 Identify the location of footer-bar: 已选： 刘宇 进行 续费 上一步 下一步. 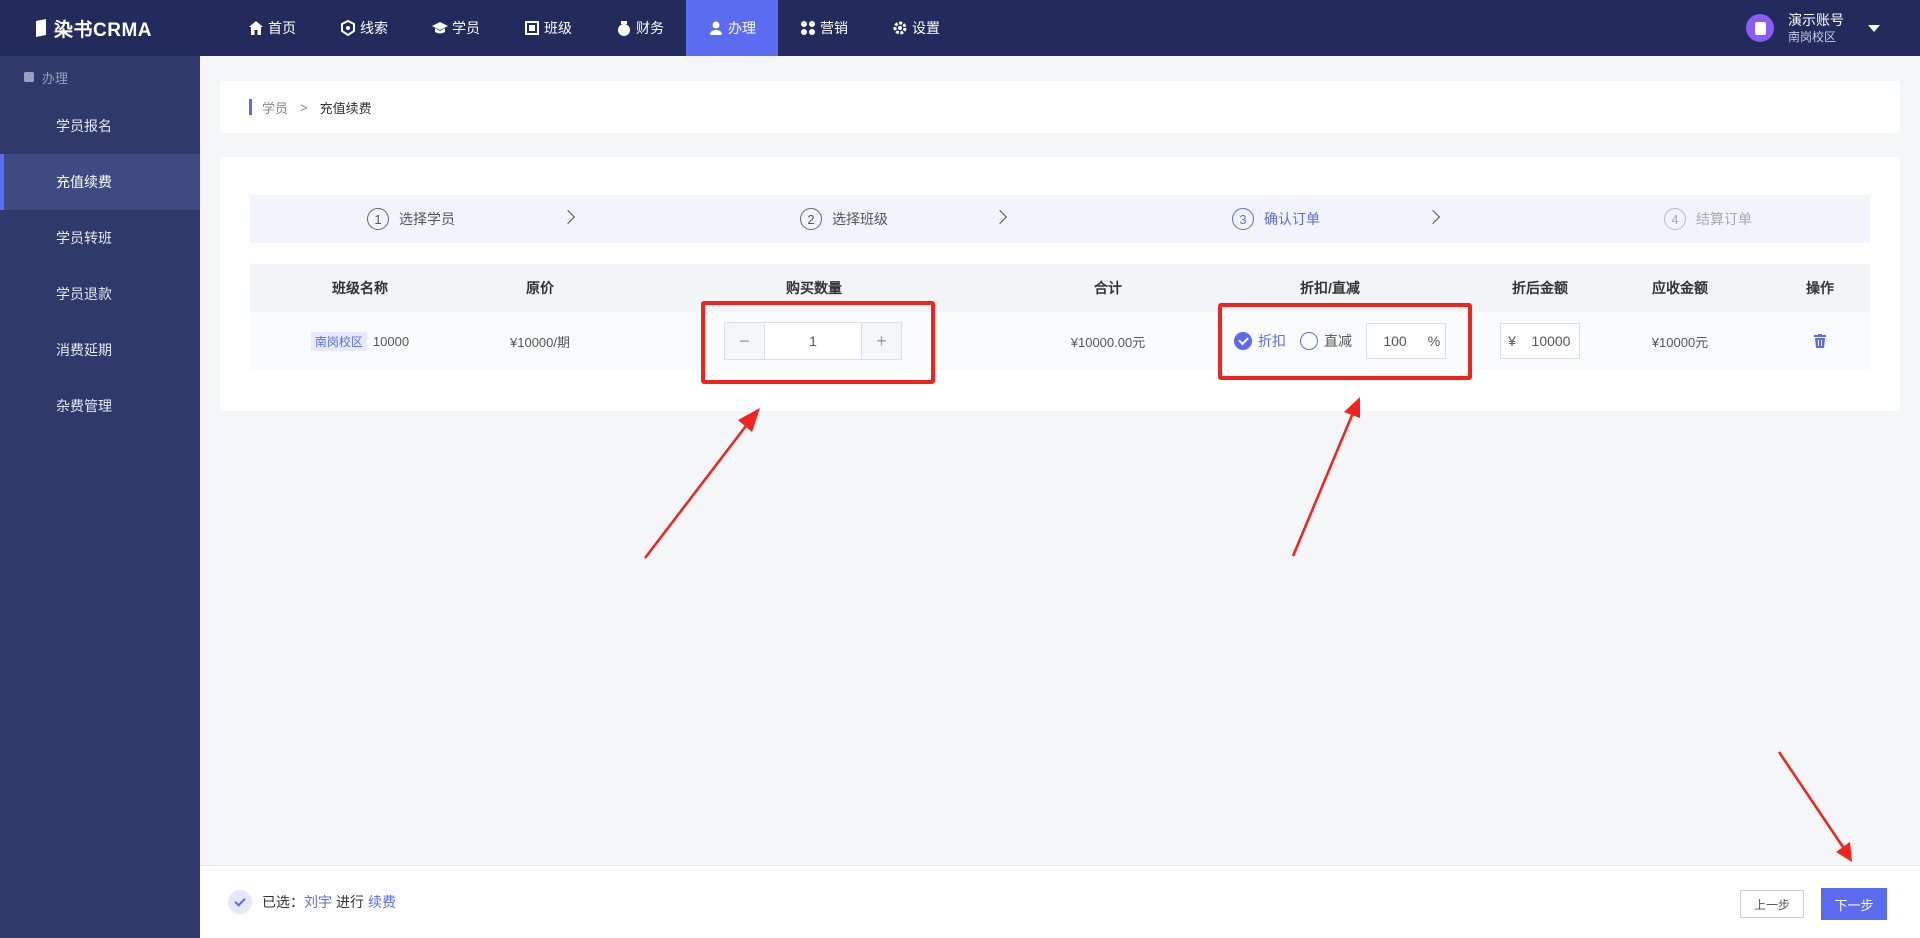
(1060, 901).